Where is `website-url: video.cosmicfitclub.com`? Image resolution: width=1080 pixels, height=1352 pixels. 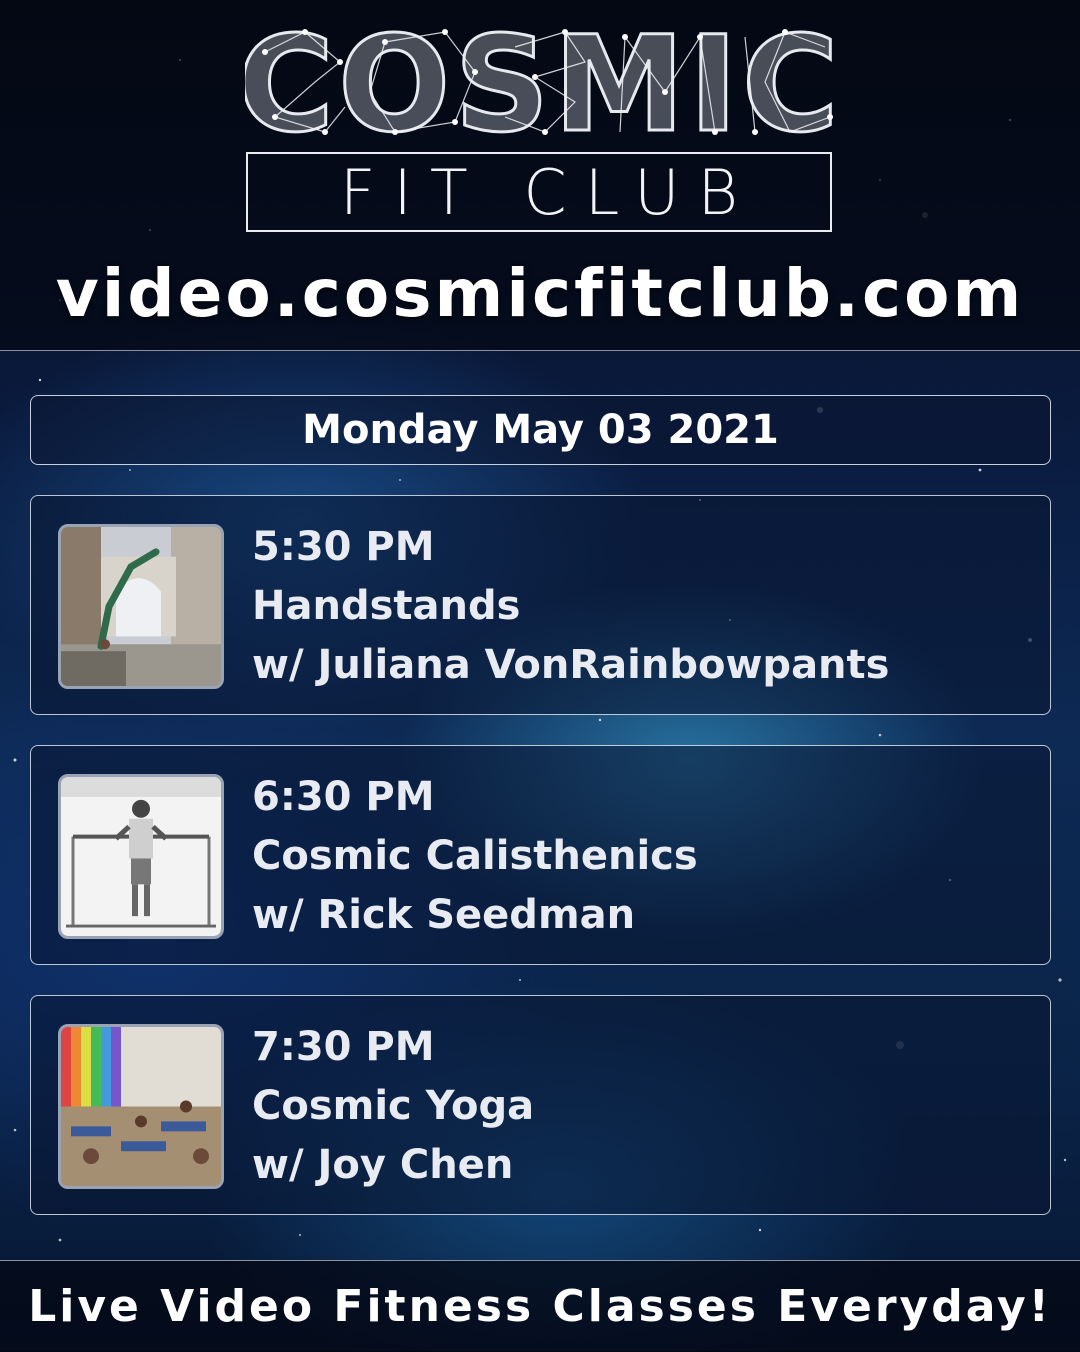
website-url: video.cosmicfitclub.com is located at coordinates (540, 293).